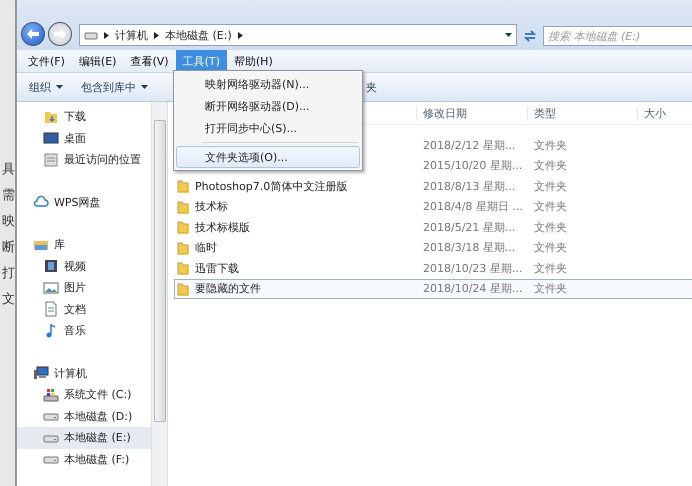  What do you see at coordinates (84, 416) in the screenshot?
I see `nav-item: 本地磁盘 (D:)` at bounding box center [84, 416].